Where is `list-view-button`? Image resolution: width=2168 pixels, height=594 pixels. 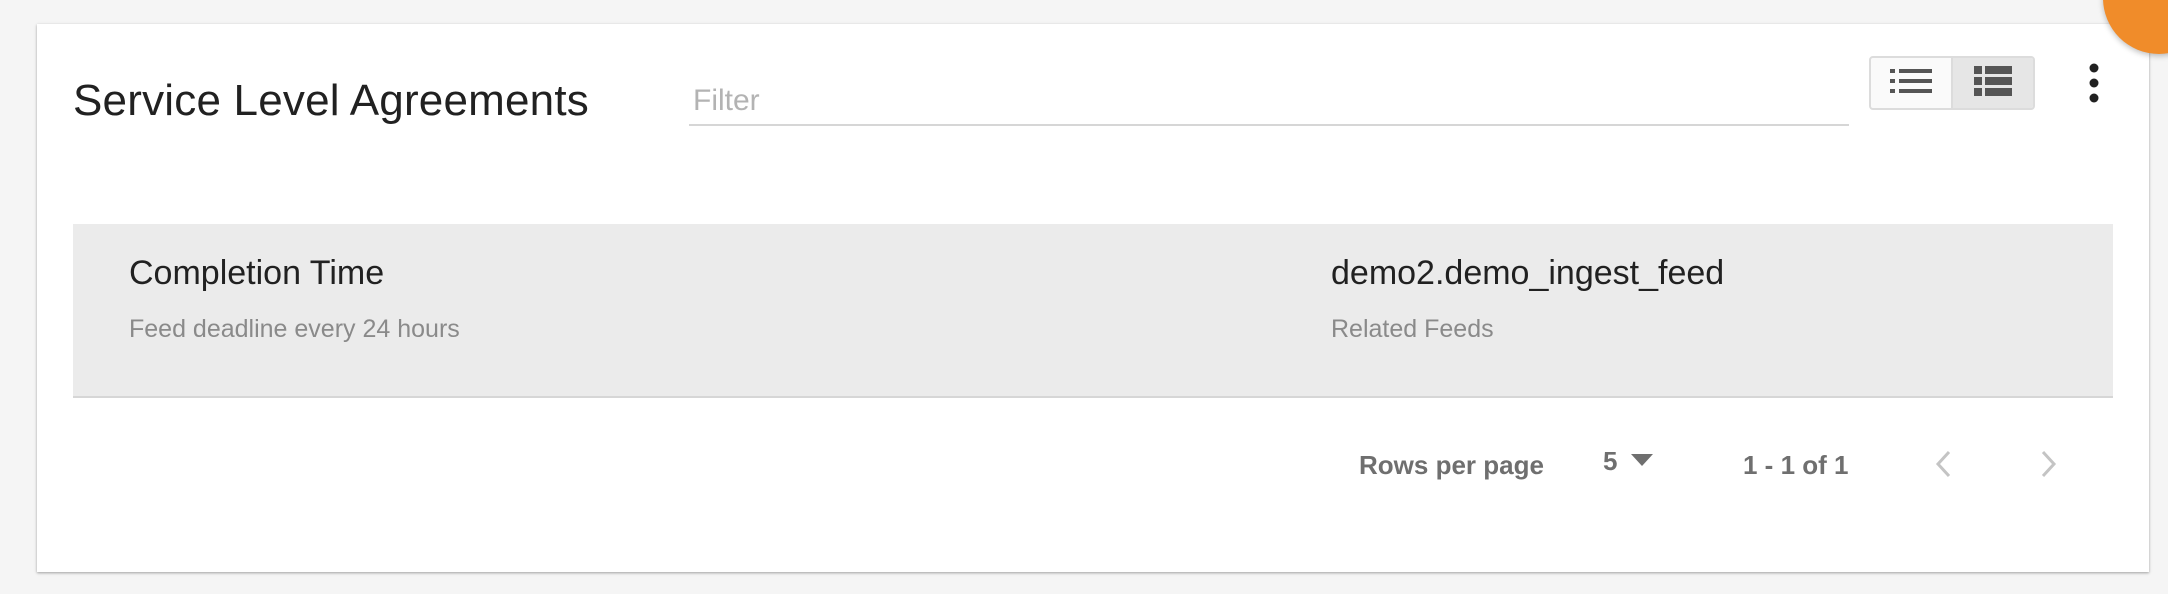 list-view-button is located at coordinates (1911, 83).